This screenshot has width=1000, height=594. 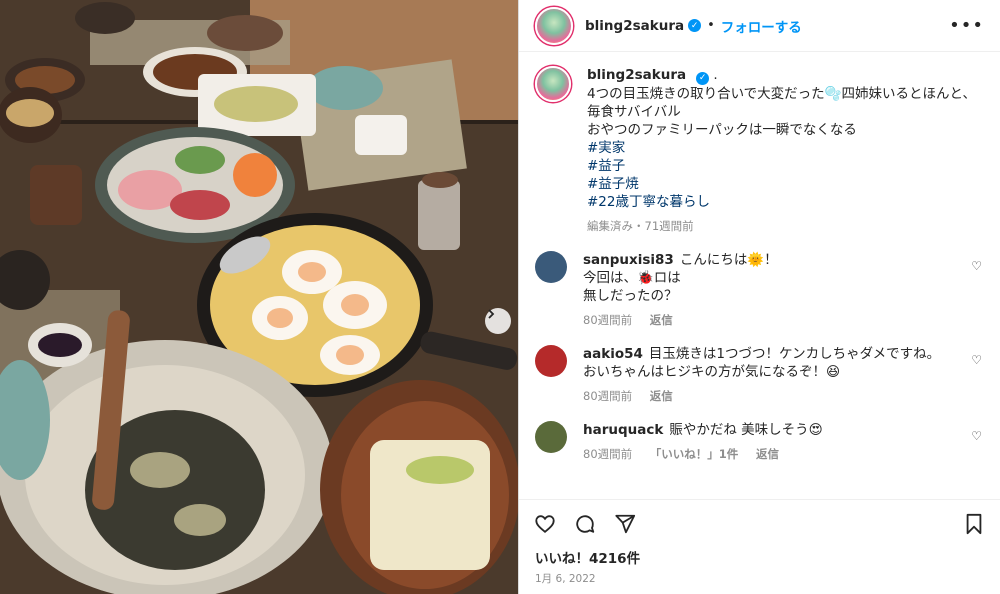 What do you see at coordinates (759, 523) in the screenshot?
I see `action-bar` at bounding box center [759, 523].